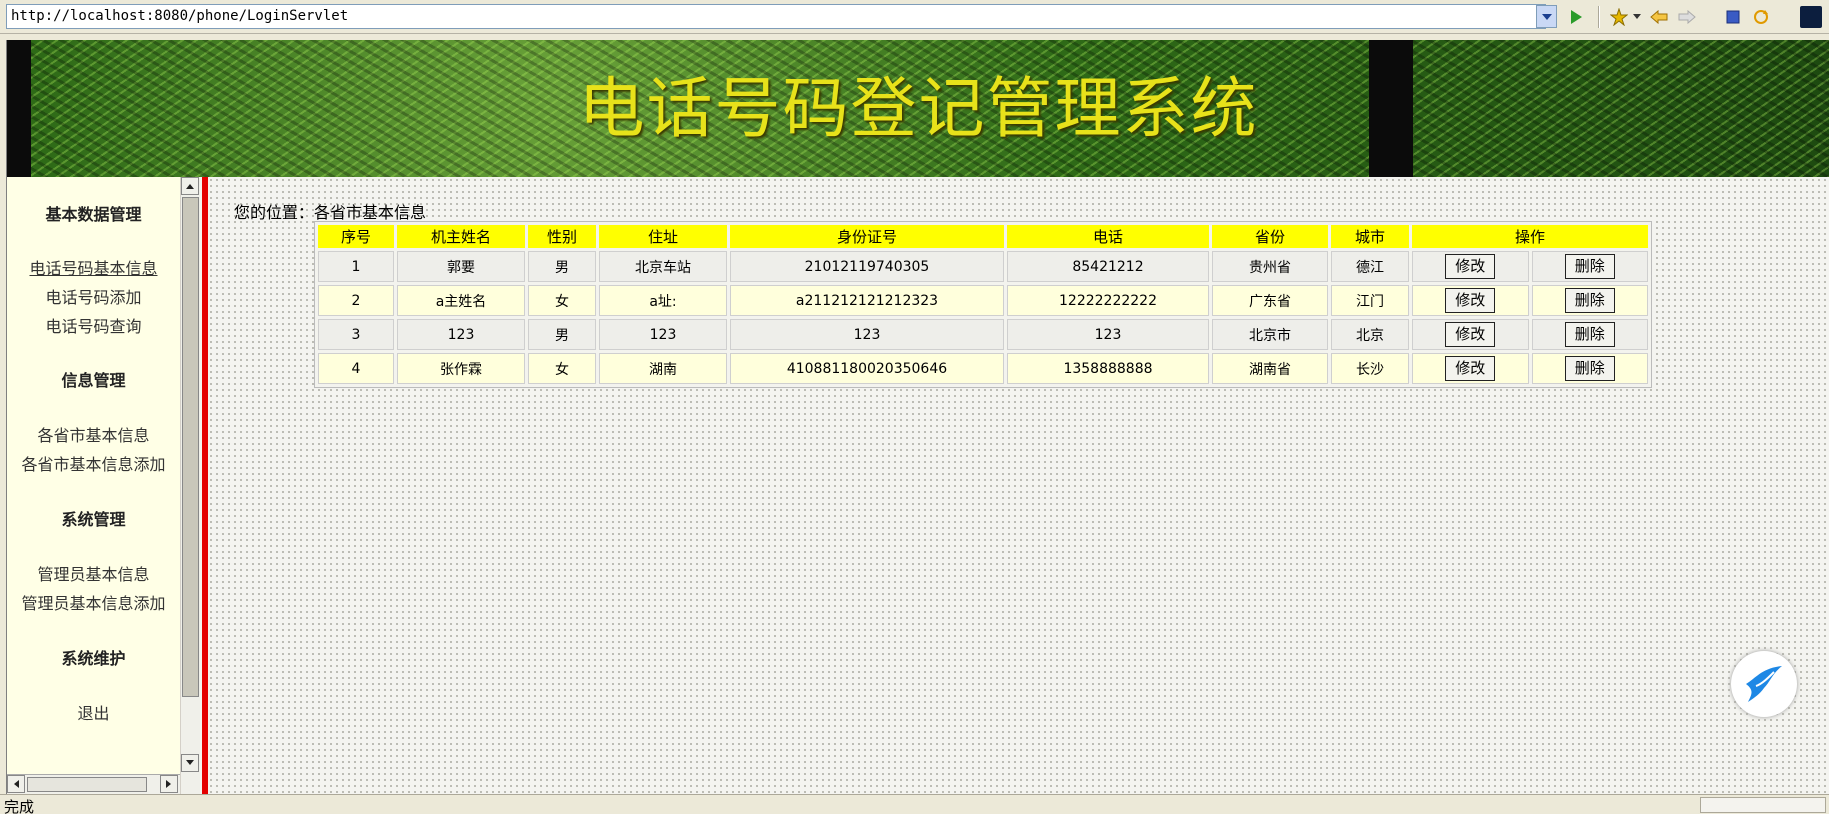  I want to click on forward-button, so click(1687, 17).